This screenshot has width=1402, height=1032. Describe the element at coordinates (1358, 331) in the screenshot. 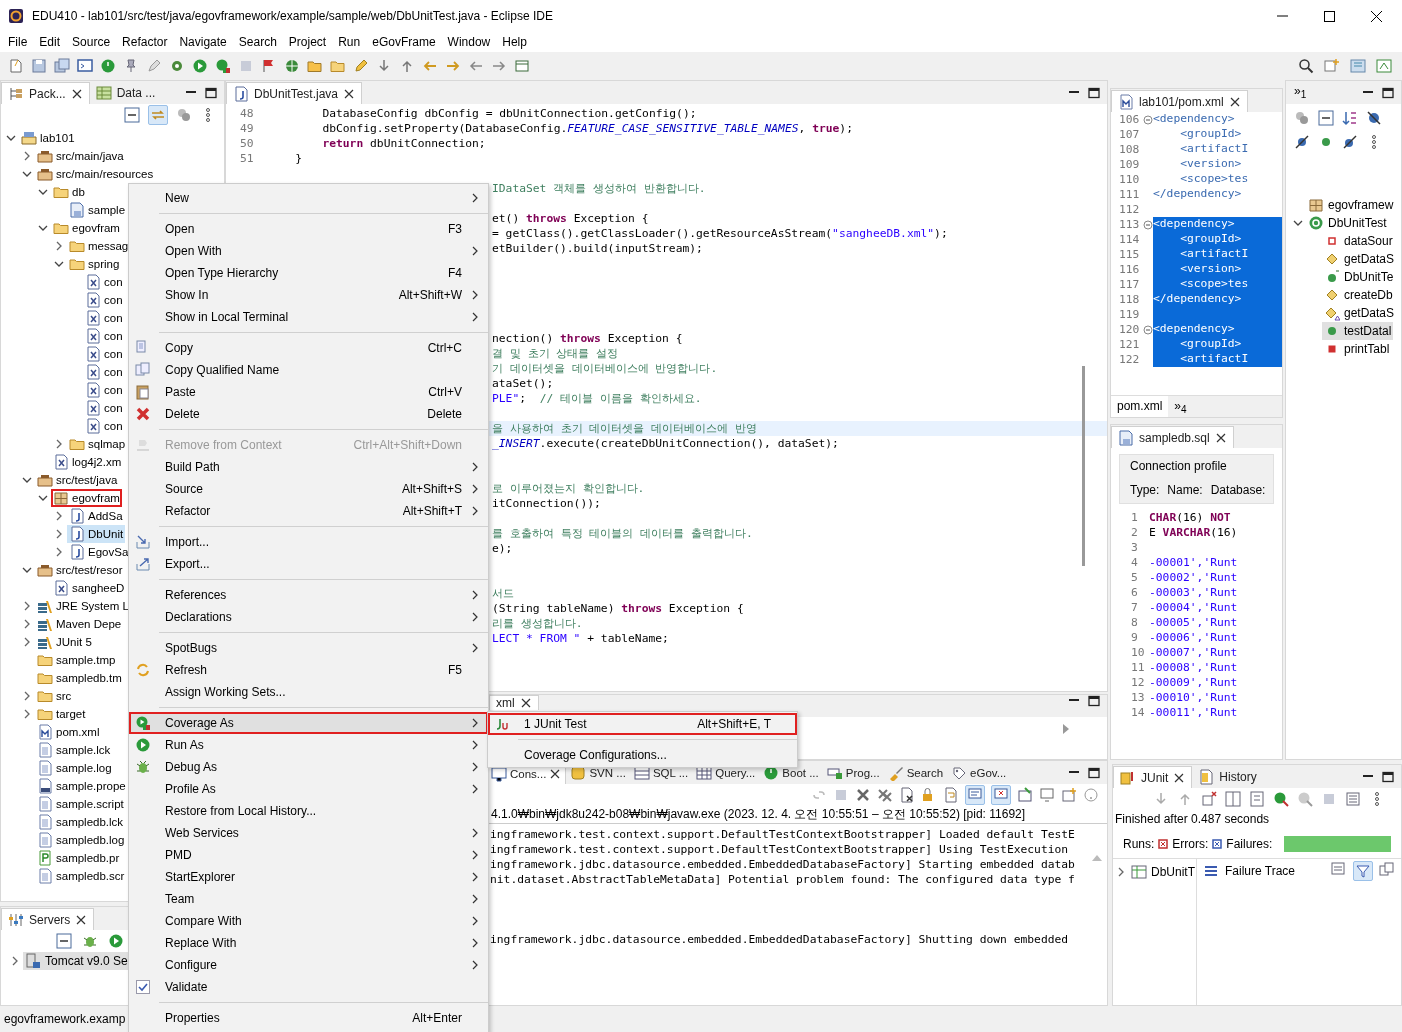

I see `outline-item: testDatal` at that location.